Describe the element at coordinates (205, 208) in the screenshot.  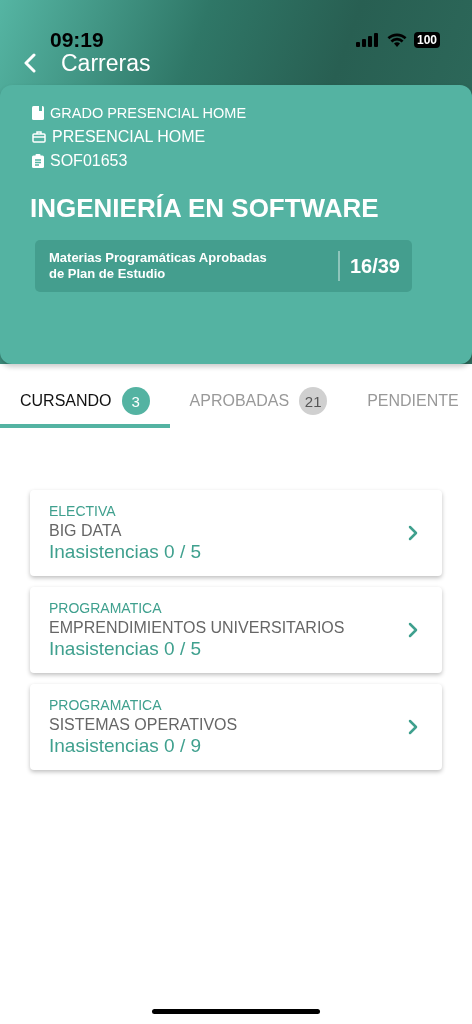
I see `program-name: INGENIERÍA EN SOFTWARE` at that location.